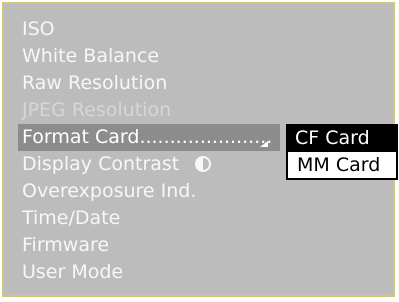 The height and width of the screenshot is (302, 399). I want to click on menu-item-user-mode: User Mode, so click(149, 272).